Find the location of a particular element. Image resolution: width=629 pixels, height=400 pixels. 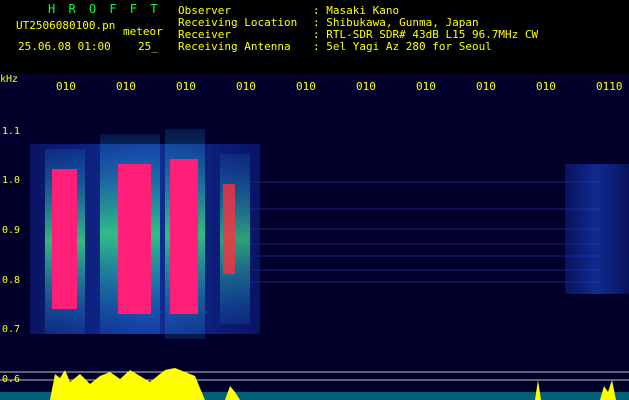

frame-number: 25_ is located at coordinates (148, 46).